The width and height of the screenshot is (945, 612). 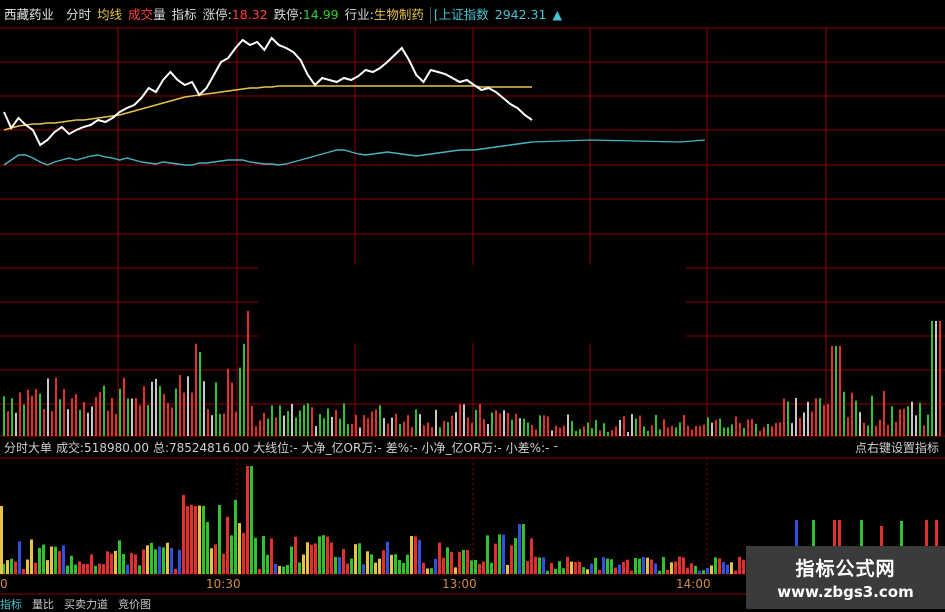 What do you see at coordinates (140, 15) in the screenshot?
I see `tab-volume-a: 成交` at bounding box center [140, 15].